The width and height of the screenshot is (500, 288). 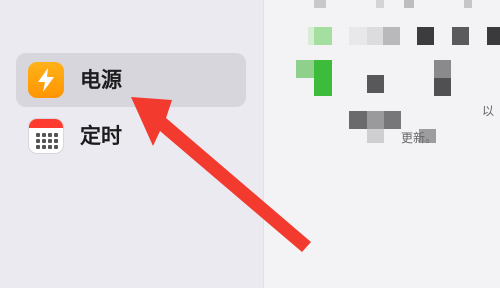 I want to click on sidebar-item-schedule: 定时, so click(x=131, y=136).